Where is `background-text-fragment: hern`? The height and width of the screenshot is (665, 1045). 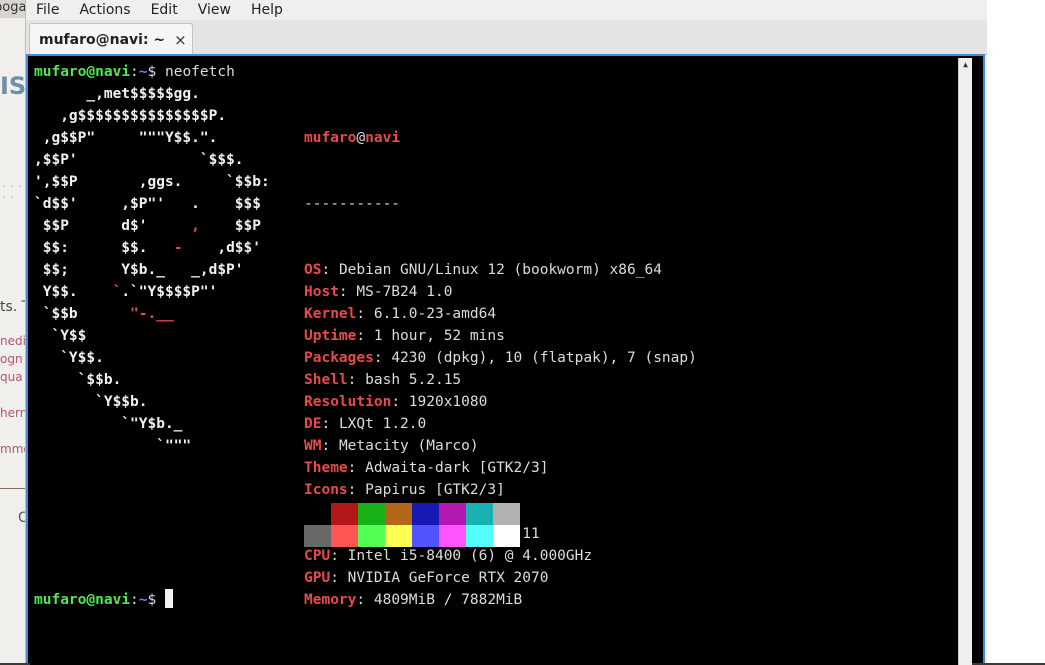 background-text-fragment: hern is located at coordinates (14, 413).